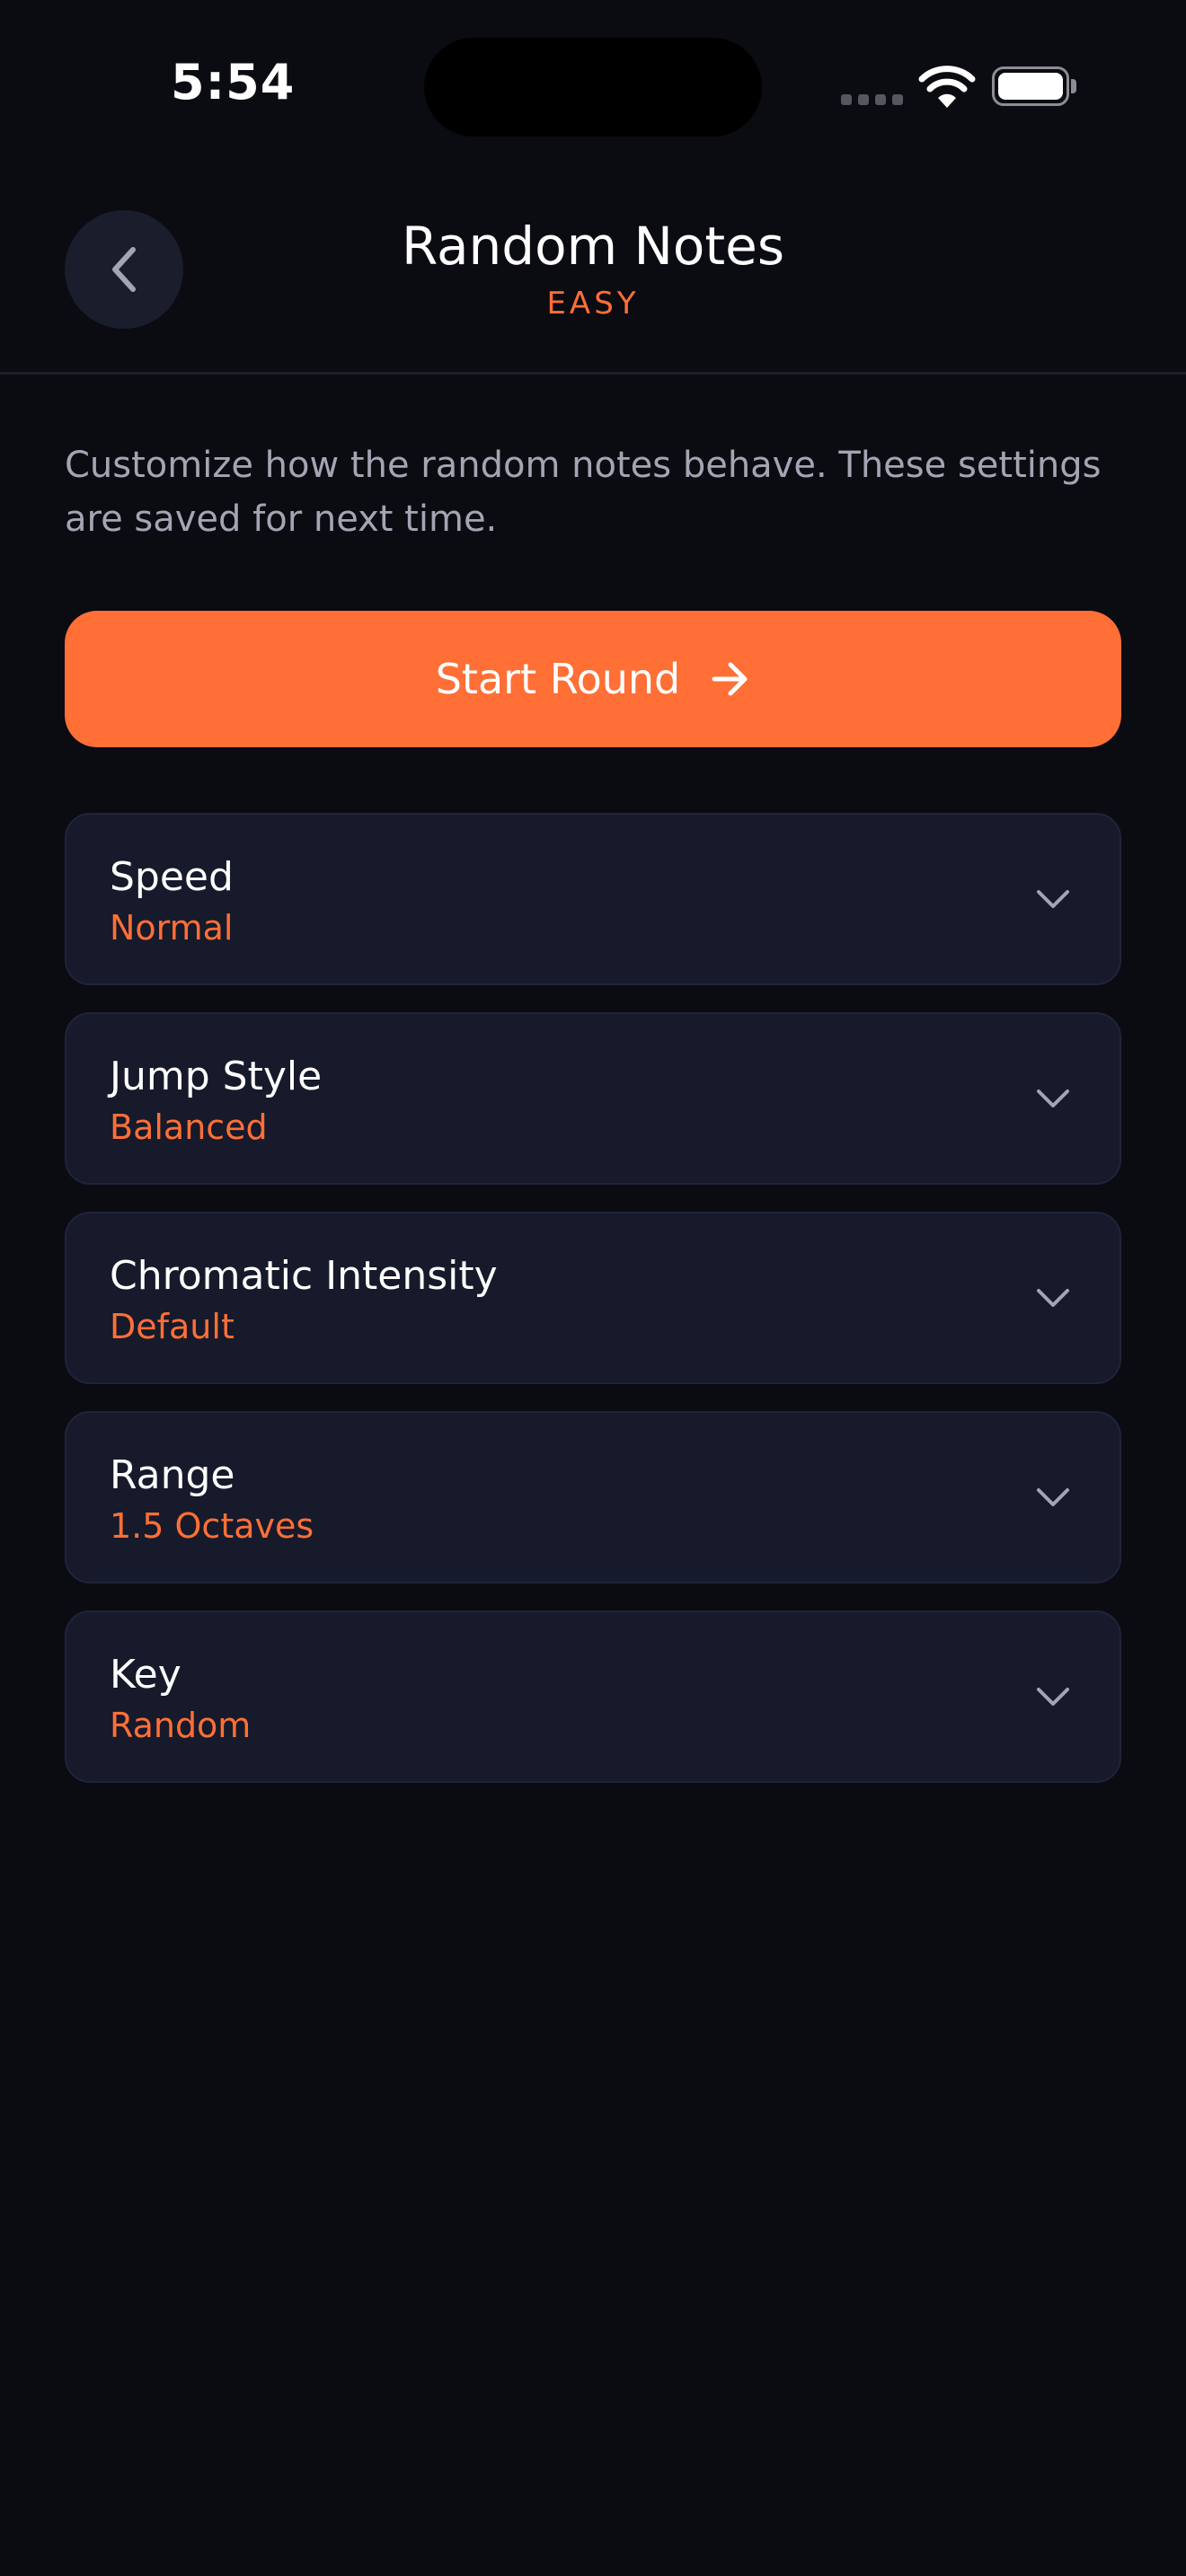 This screenshot has height=2576, width=1186. What do you see at coordinates (304, 1276) in the screenshot?
I see `setting-label: Chromatic Intensity` at bounding box center [304, 1276].